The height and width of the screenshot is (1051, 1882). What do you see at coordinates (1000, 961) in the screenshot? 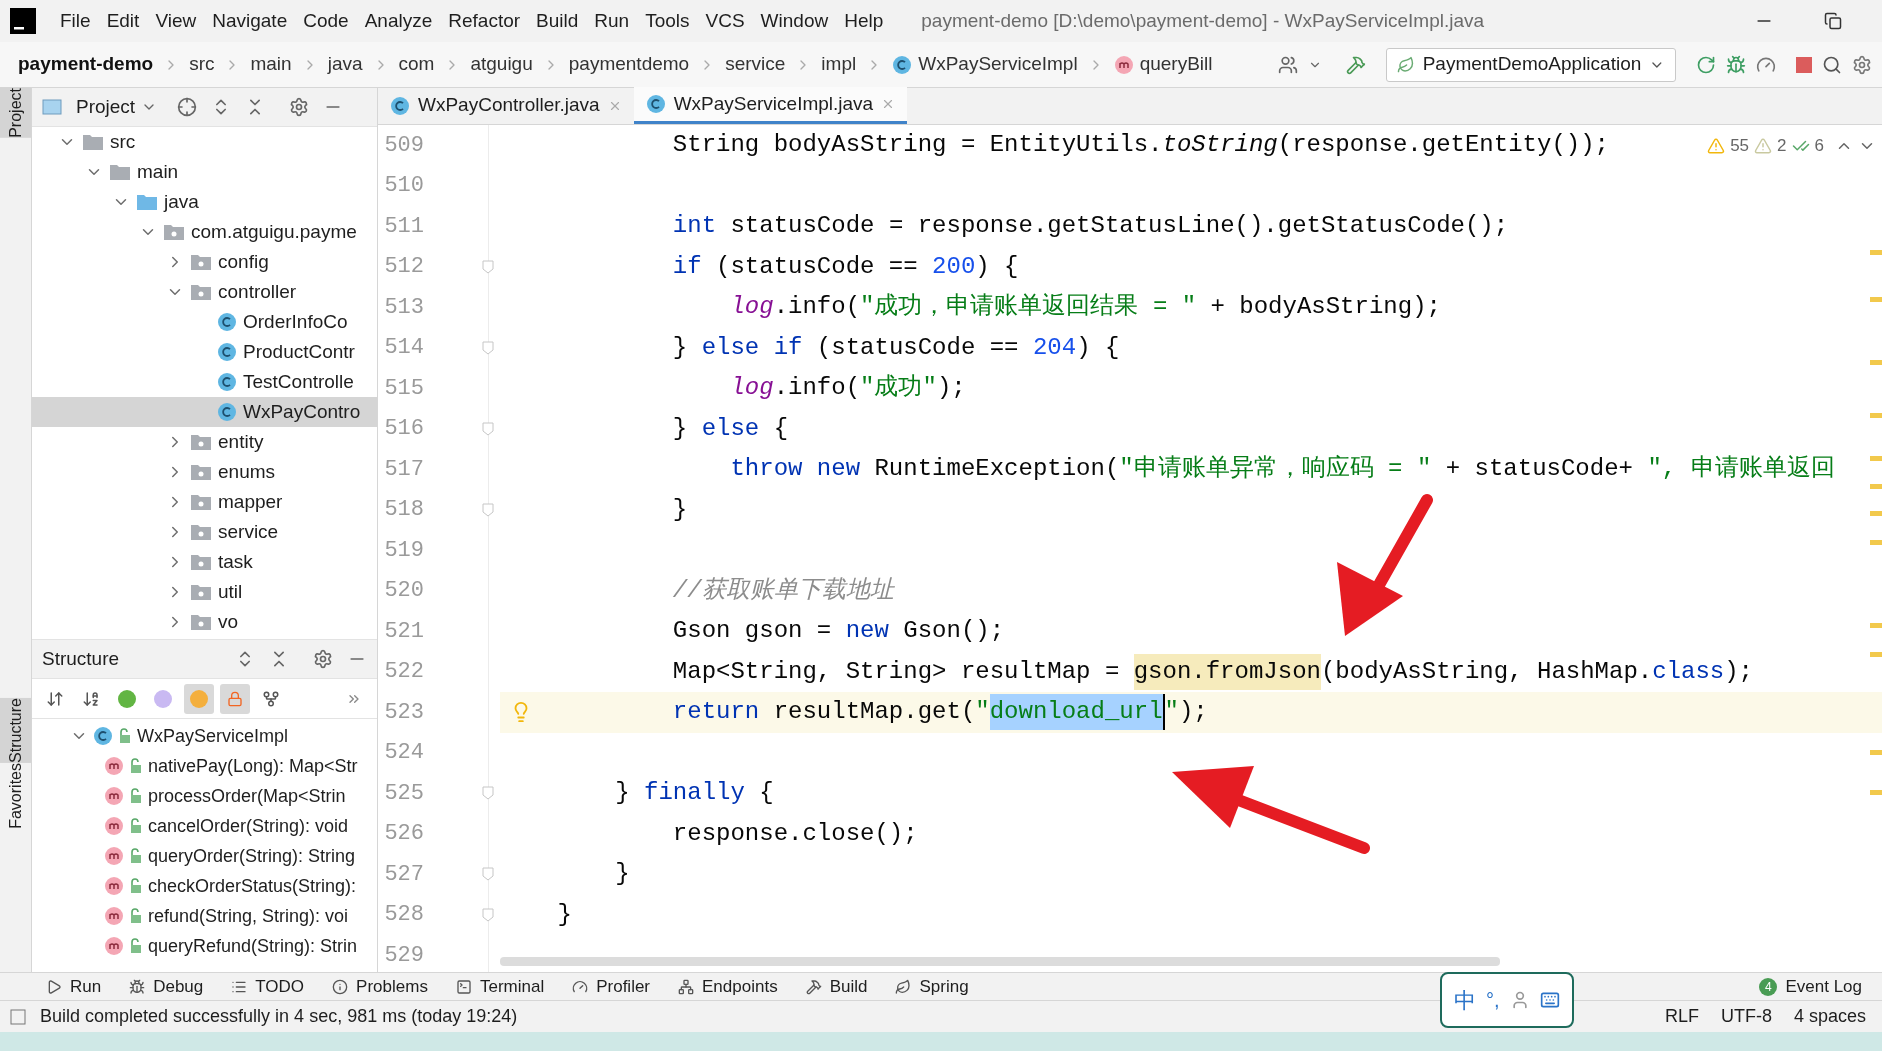
I see `horizontal-scrollbar` at bounding box center [1000, 961].